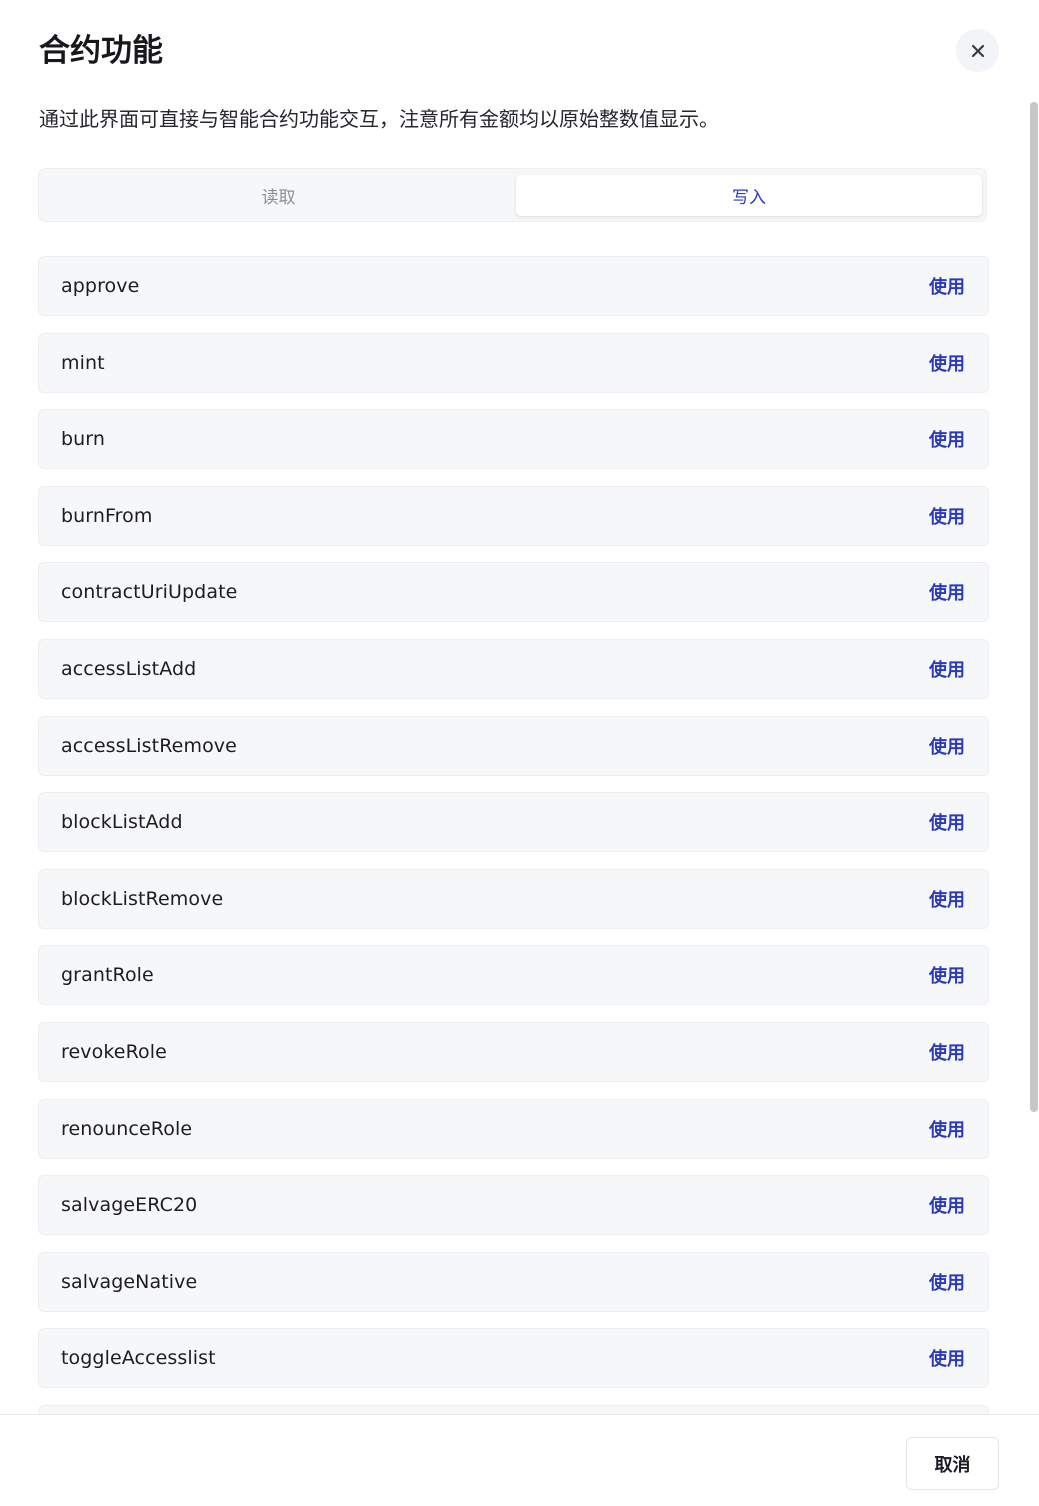  I want to click on function-row-partial, so click(513, 1409).